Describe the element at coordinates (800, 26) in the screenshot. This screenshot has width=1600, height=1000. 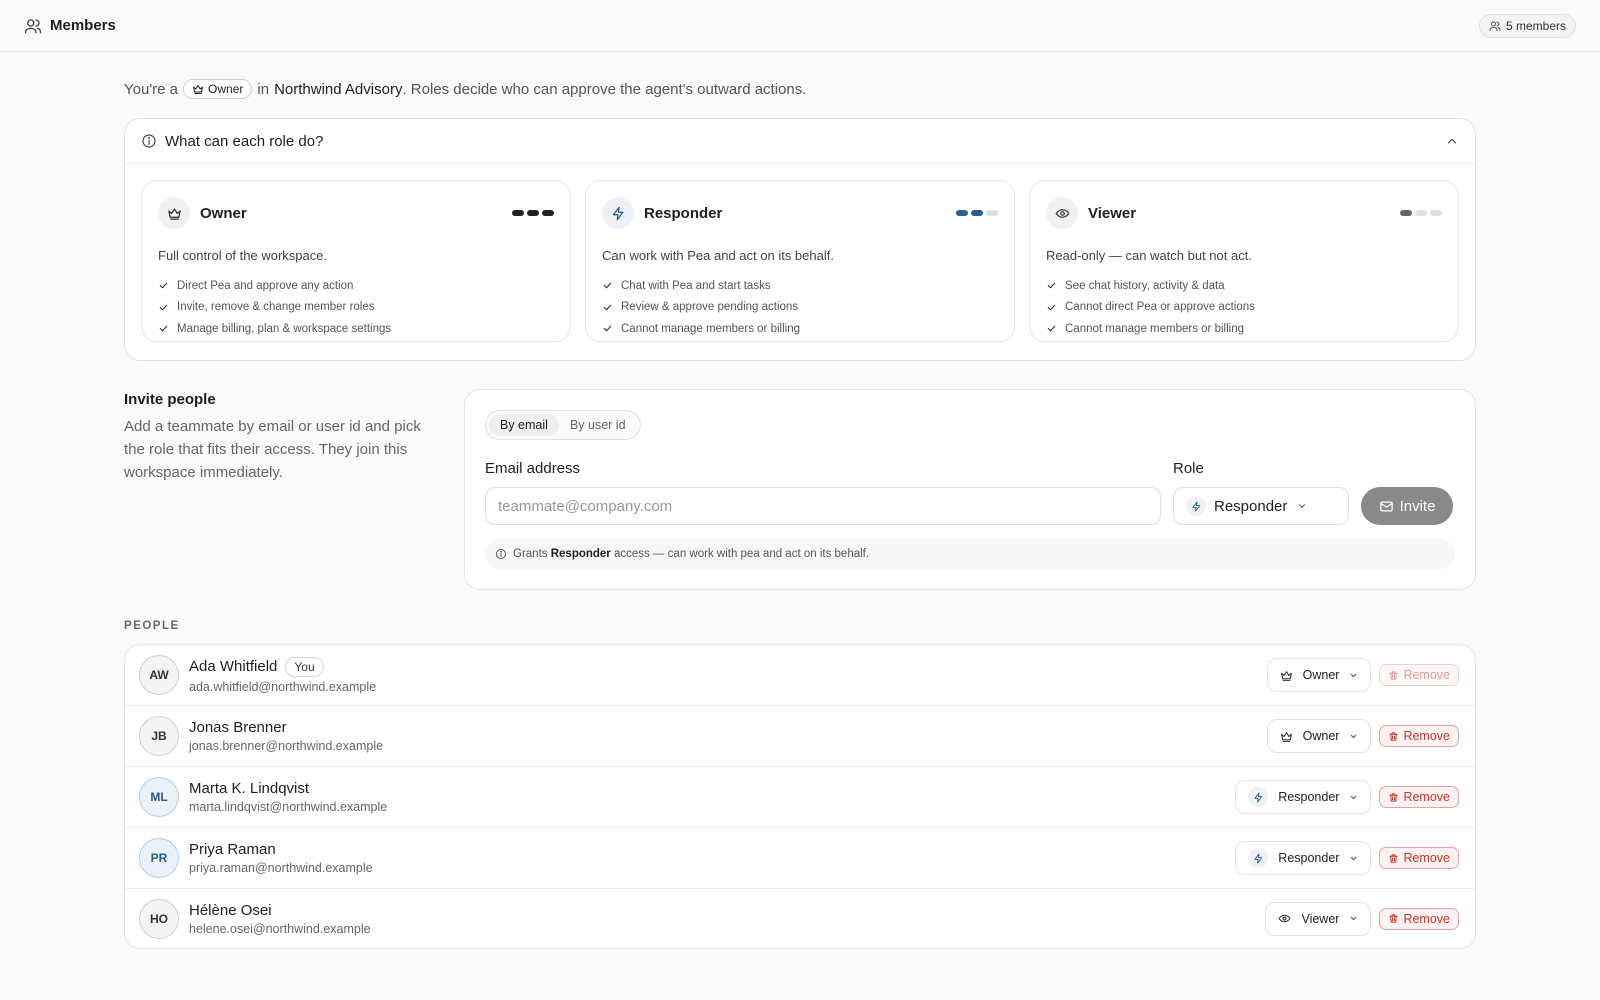
I see `top-bar: Members 5 members` at that location.